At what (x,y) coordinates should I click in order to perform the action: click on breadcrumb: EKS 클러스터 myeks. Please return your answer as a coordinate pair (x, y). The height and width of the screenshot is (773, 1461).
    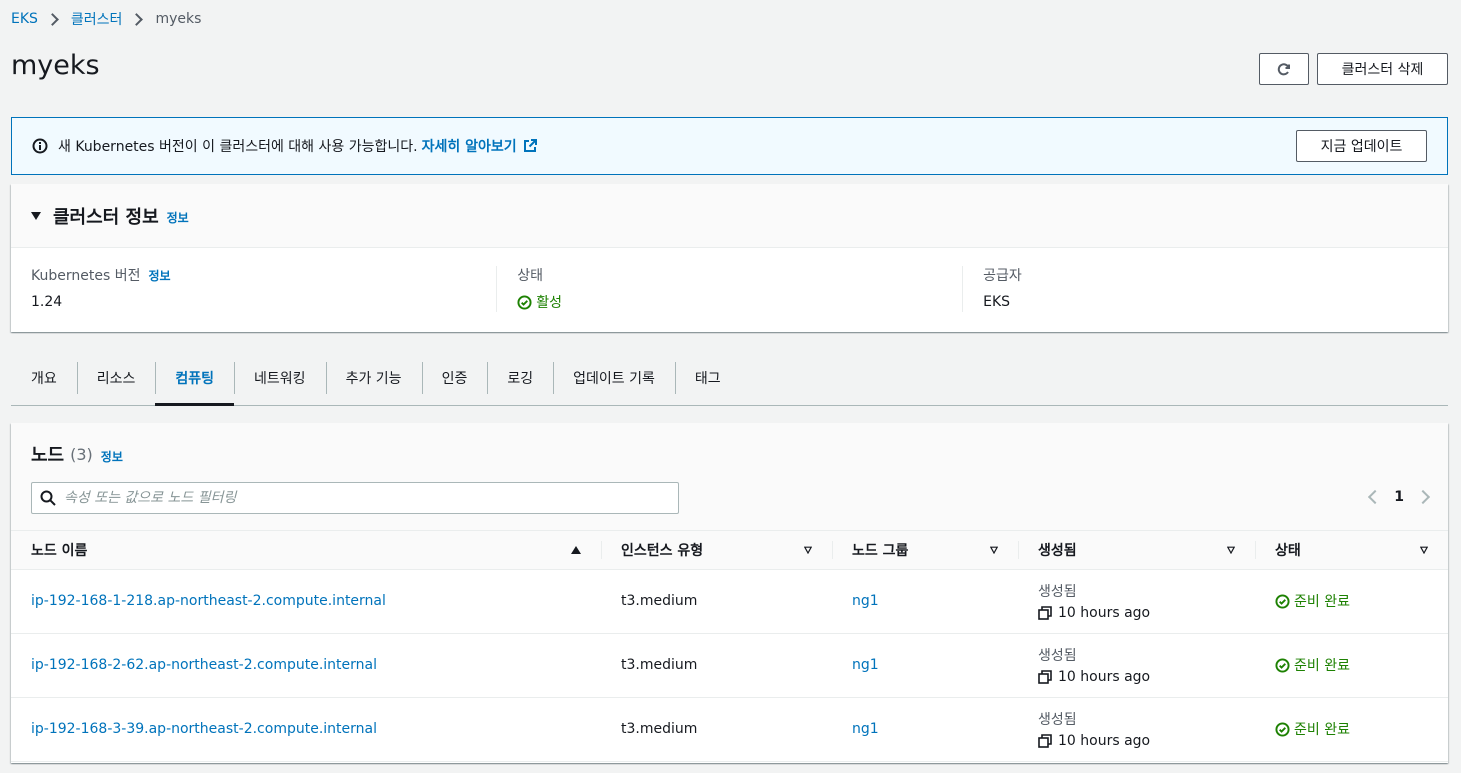
    Looking at the image, I should click on (106, 19).